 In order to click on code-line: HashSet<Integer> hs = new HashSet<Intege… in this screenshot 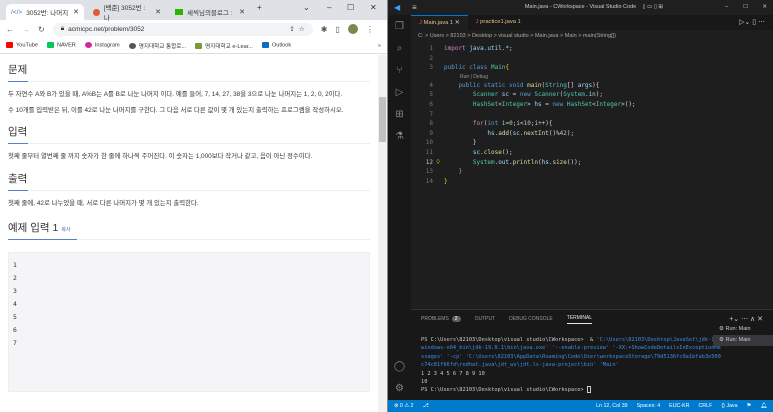, I will do `click(540, 104)`.